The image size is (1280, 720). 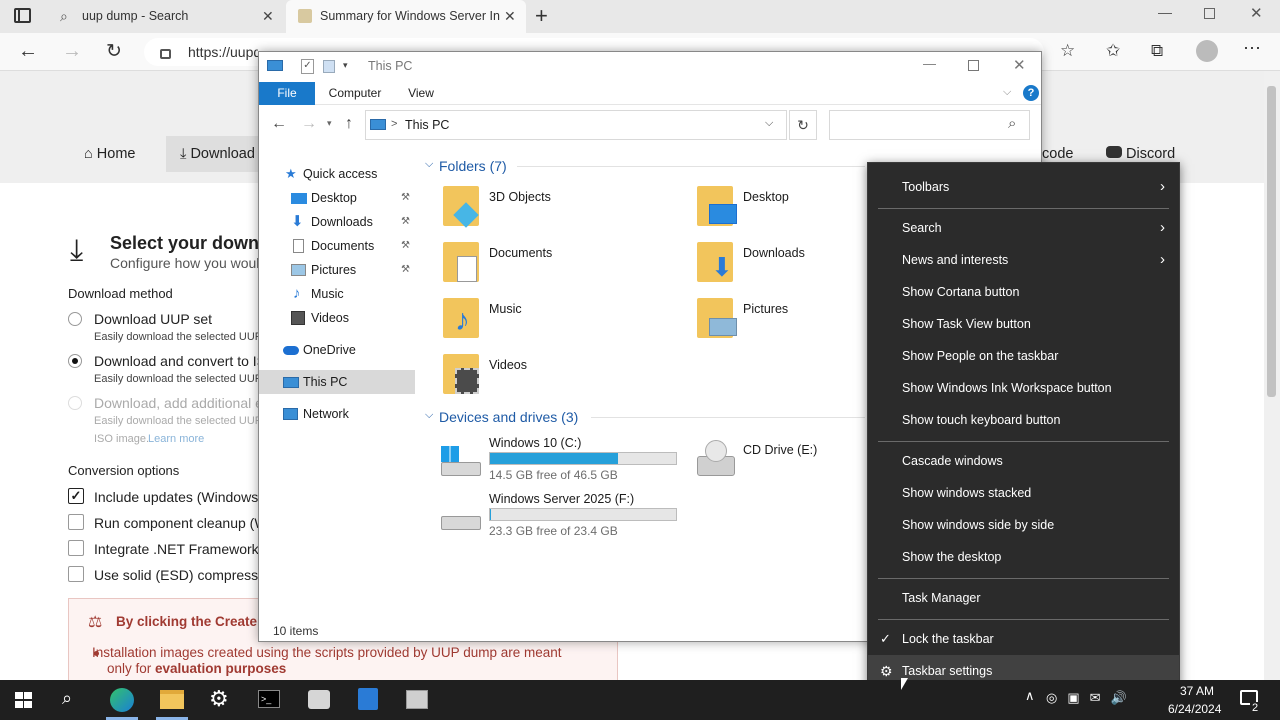 What do you see at coordinates (67, 698) in the screenshot?
I see `search-icon: ⌕` at bounding box center [67, 698].